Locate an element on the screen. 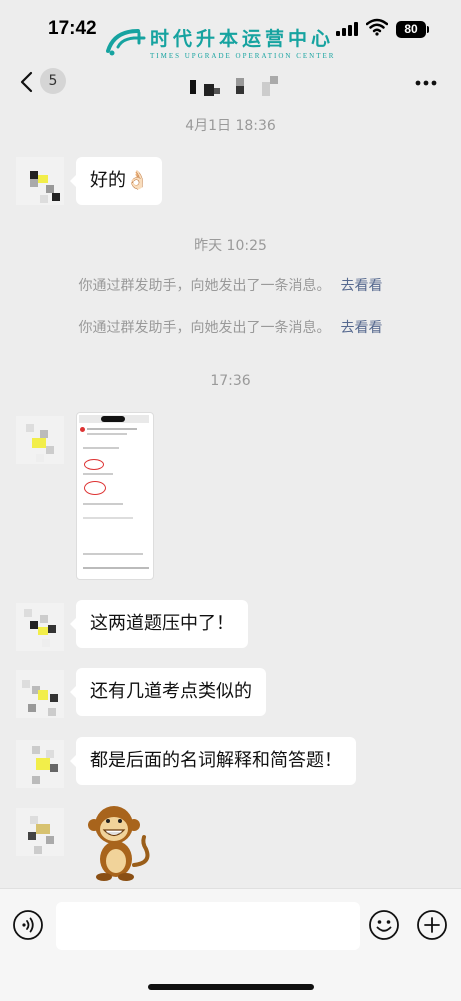 The height and width of the screenshot is (1001, 461). timestamp: 昨天 10:25 is located at coordinates (230, 246).